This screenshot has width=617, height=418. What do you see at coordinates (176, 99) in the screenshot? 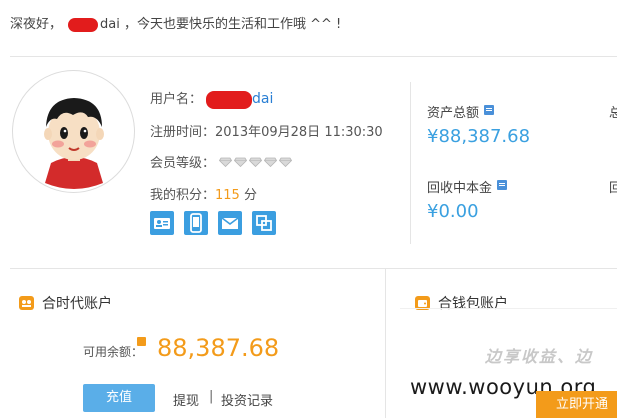
I see `username-label: 用户名：` at bounding box center [176, 99].